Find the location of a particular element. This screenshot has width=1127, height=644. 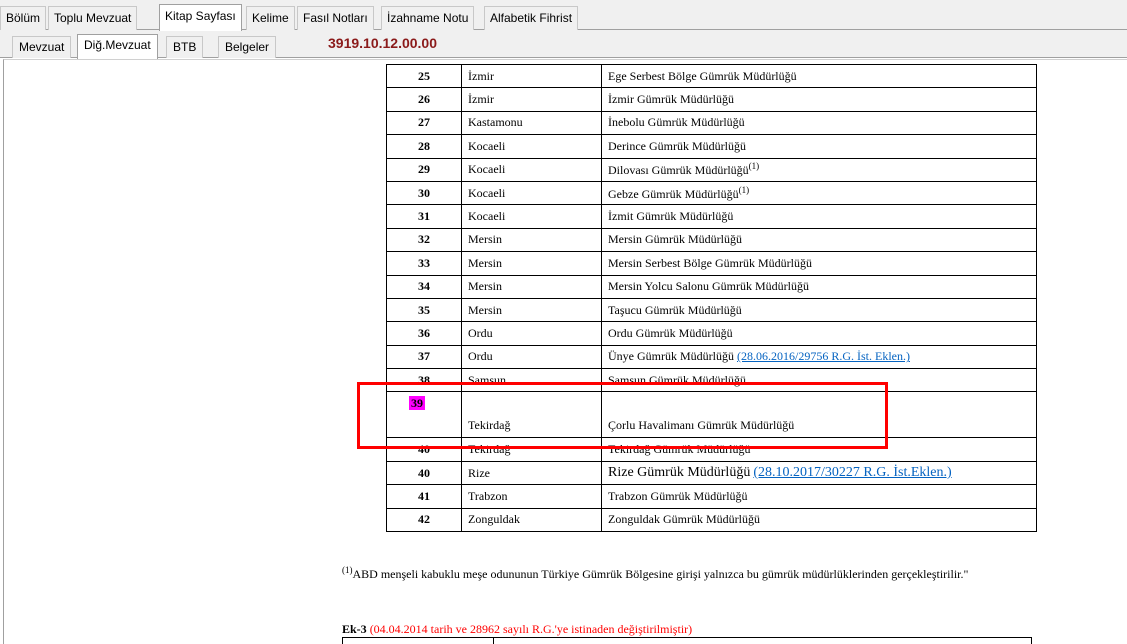

office-name: İzmit Gümrük Müdürlüğü is located at coordinates (671, 216).